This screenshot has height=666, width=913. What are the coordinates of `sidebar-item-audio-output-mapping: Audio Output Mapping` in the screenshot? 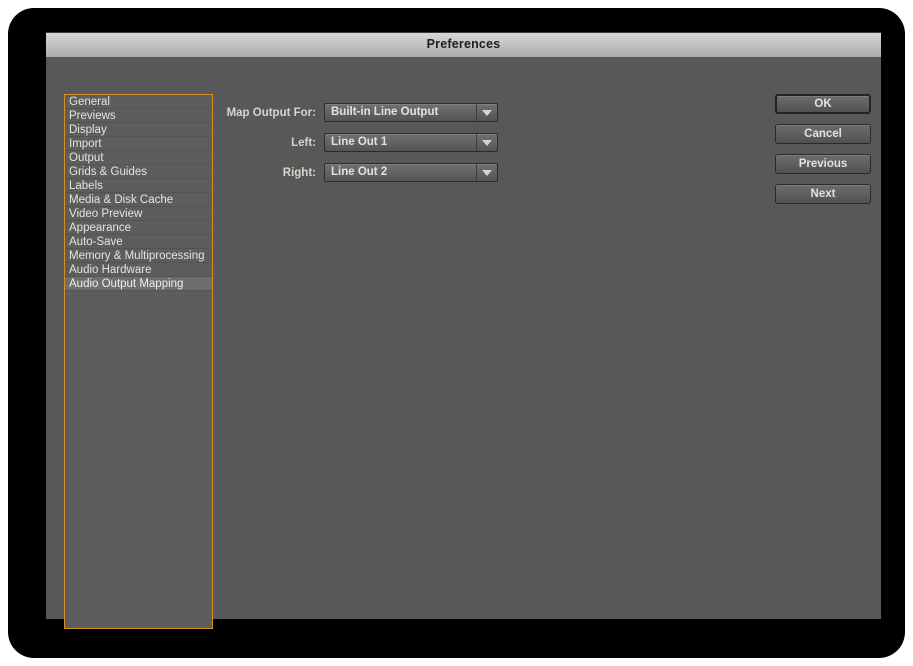 It's located at (138, 284).